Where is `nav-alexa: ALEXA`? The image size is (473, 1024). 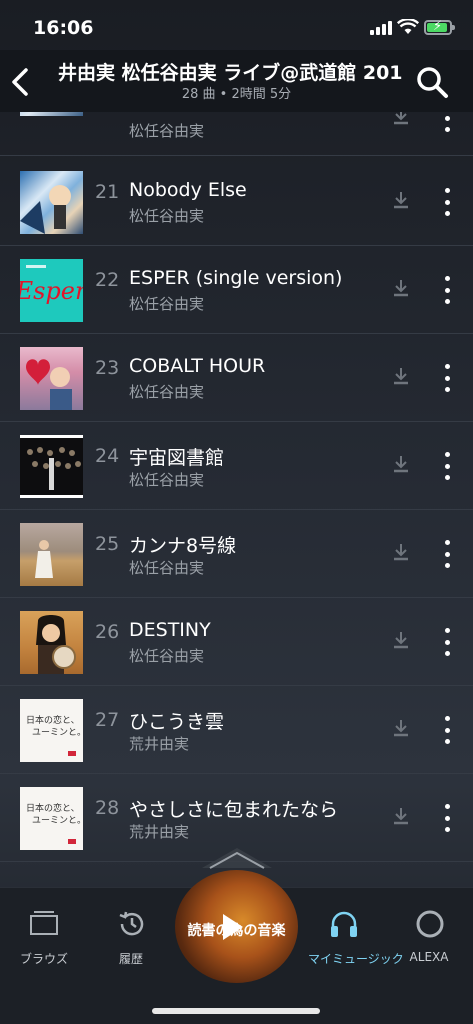 nav-alexa: ALEXA is located at coordinates (429, 941).